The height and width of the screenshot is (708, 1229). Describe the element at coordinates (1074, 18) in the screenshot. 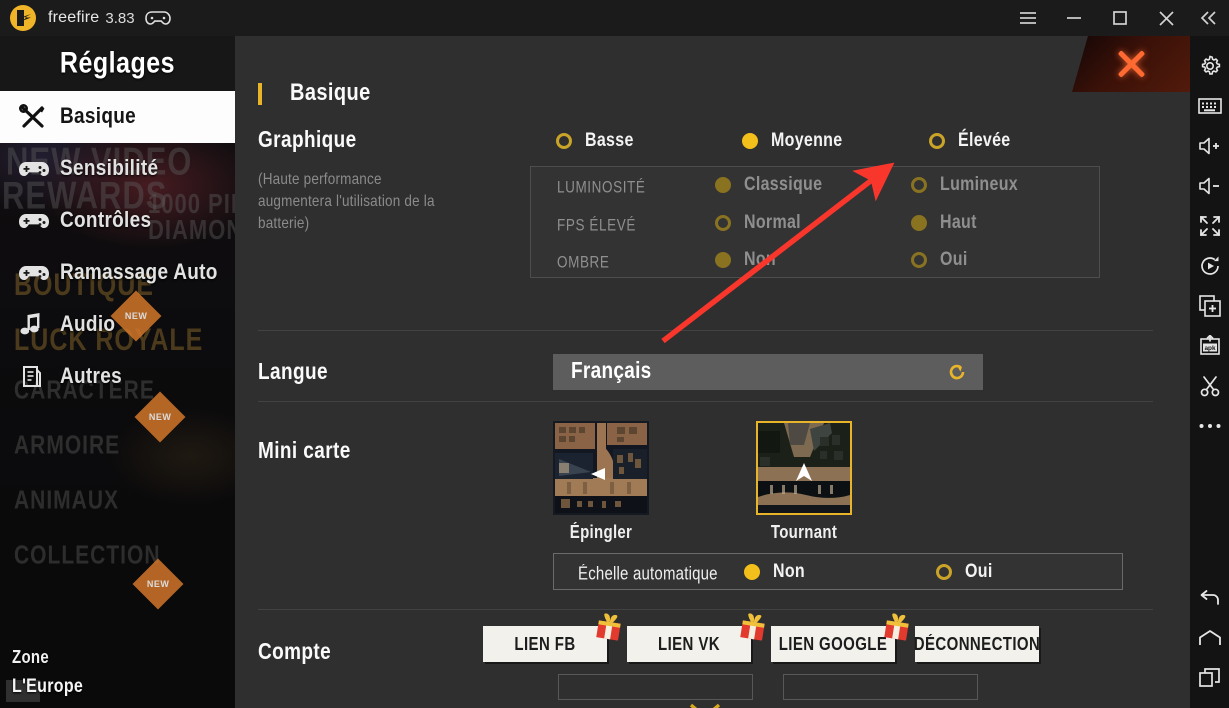

I see `minimize-icon` at that location.